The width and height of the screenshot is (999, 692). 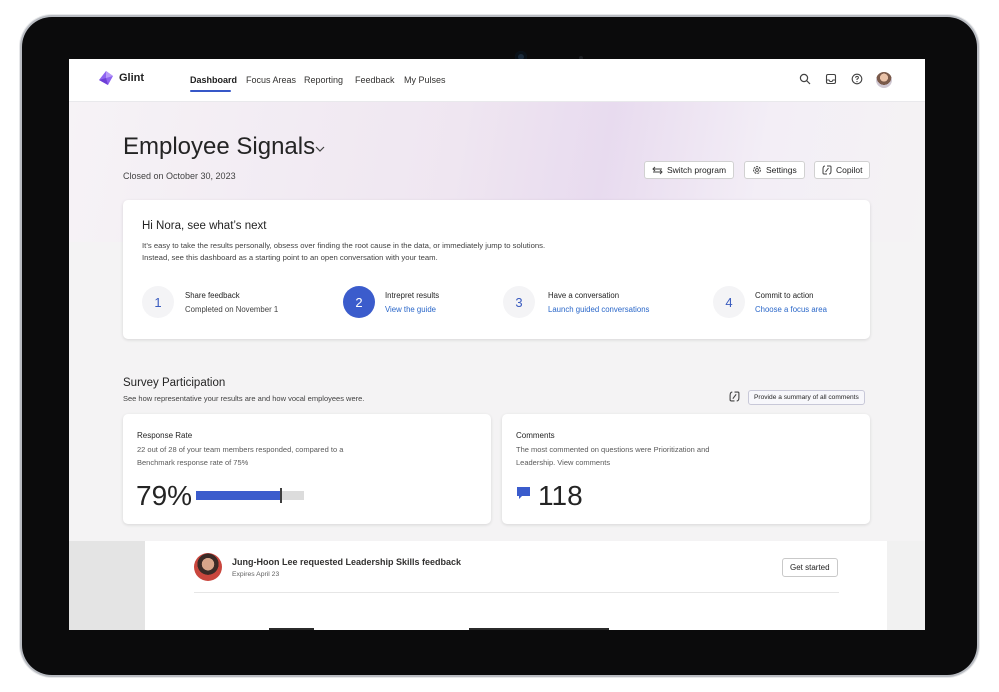 I want to click on comments-title: Comments, so click(x=535, y=435).